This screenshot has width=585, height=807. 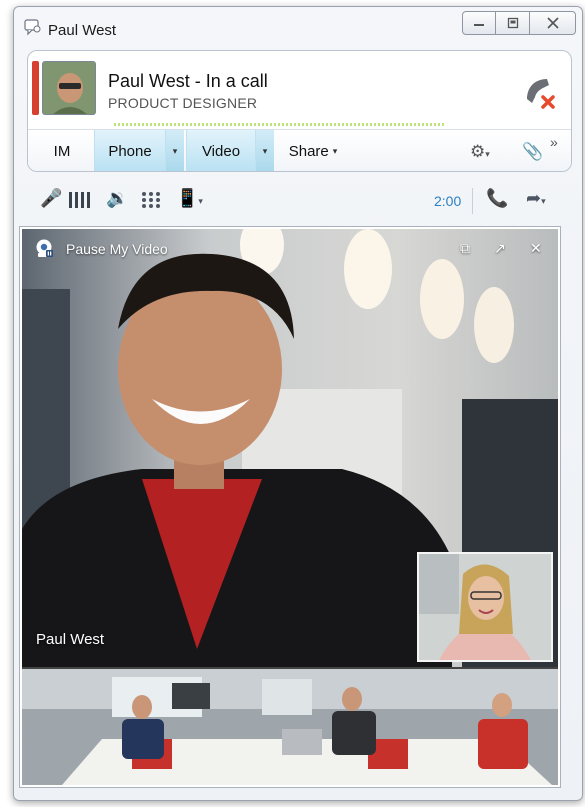 I want to click on tab-video-label: Video, so click(x=221, y=151).